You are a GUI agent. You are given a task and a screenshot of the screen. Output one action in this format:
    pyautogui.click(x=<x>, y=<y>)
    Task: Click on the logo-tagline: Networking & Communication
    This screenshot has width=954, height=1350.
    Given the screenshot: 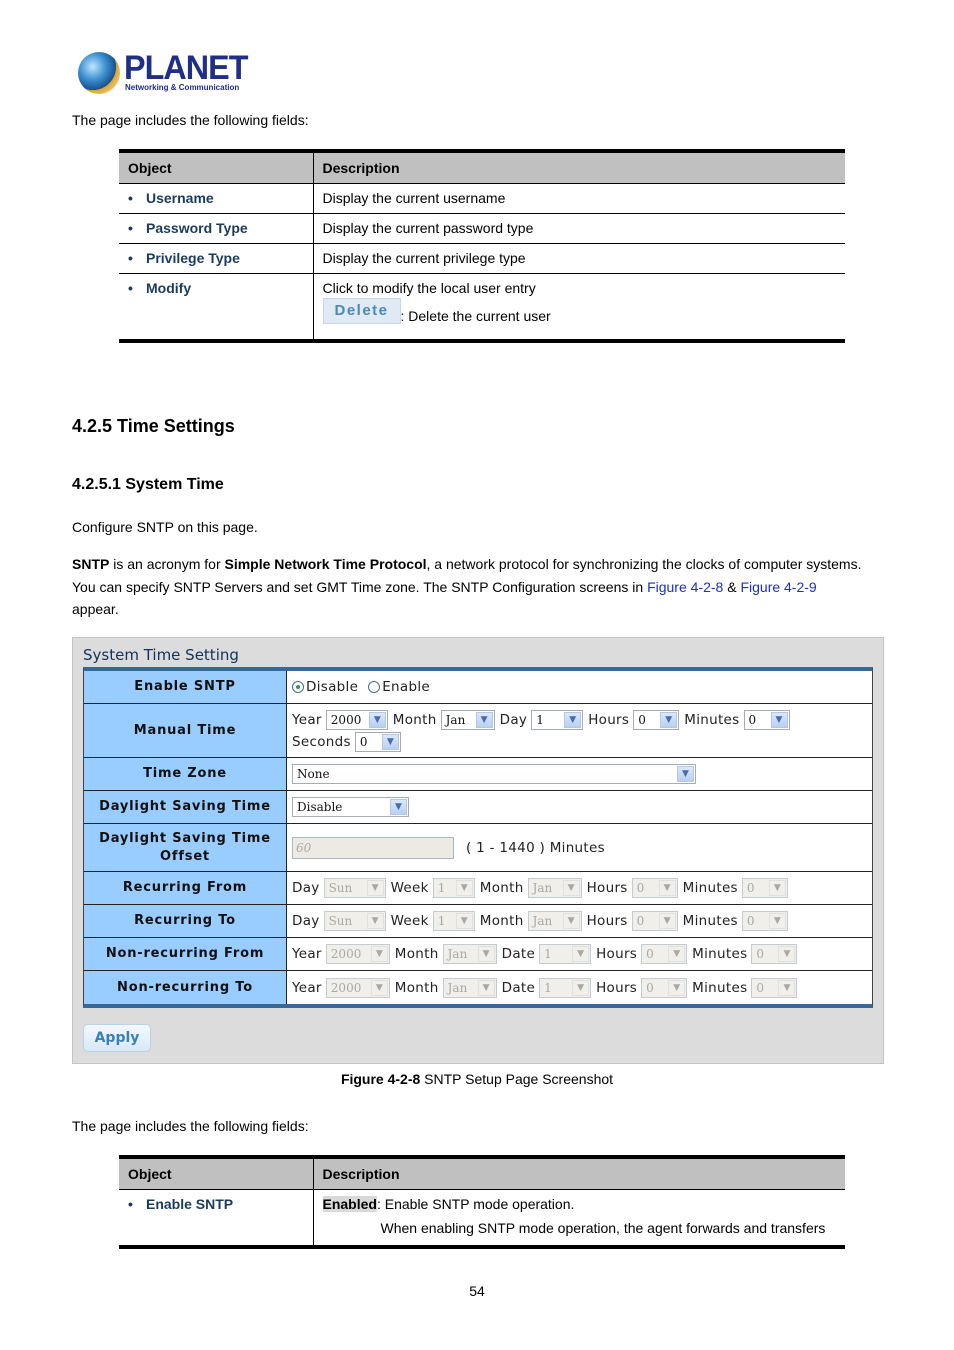 What is the action you would take?
    pyautogui.click(x=182, y=87)
    